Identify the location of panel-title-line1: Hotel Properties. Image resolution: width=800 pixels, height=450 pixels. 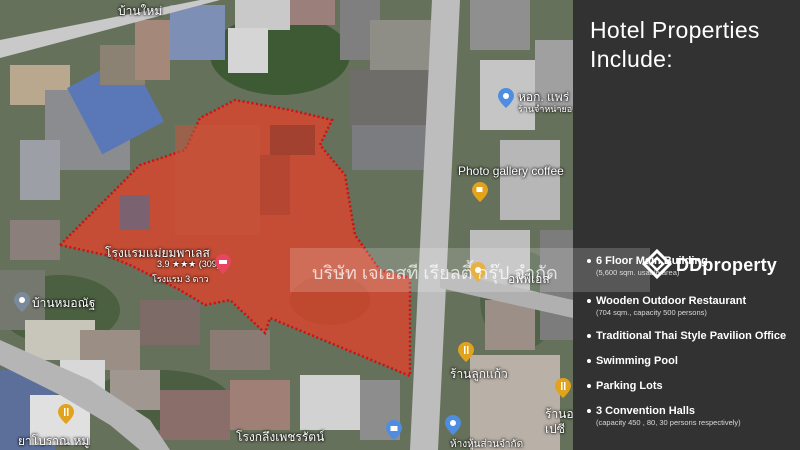
(675, 30).